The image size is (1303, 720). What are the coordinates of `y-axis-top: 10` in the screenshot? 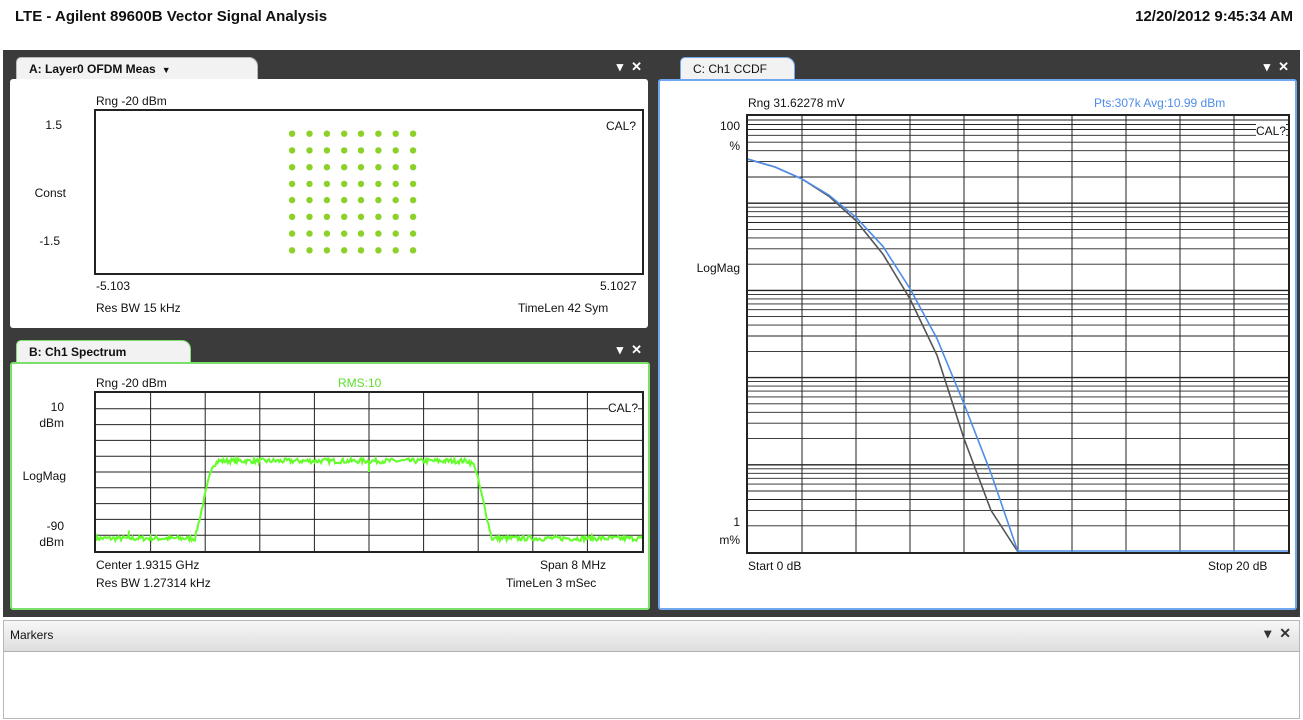 It's located at (57, 407).